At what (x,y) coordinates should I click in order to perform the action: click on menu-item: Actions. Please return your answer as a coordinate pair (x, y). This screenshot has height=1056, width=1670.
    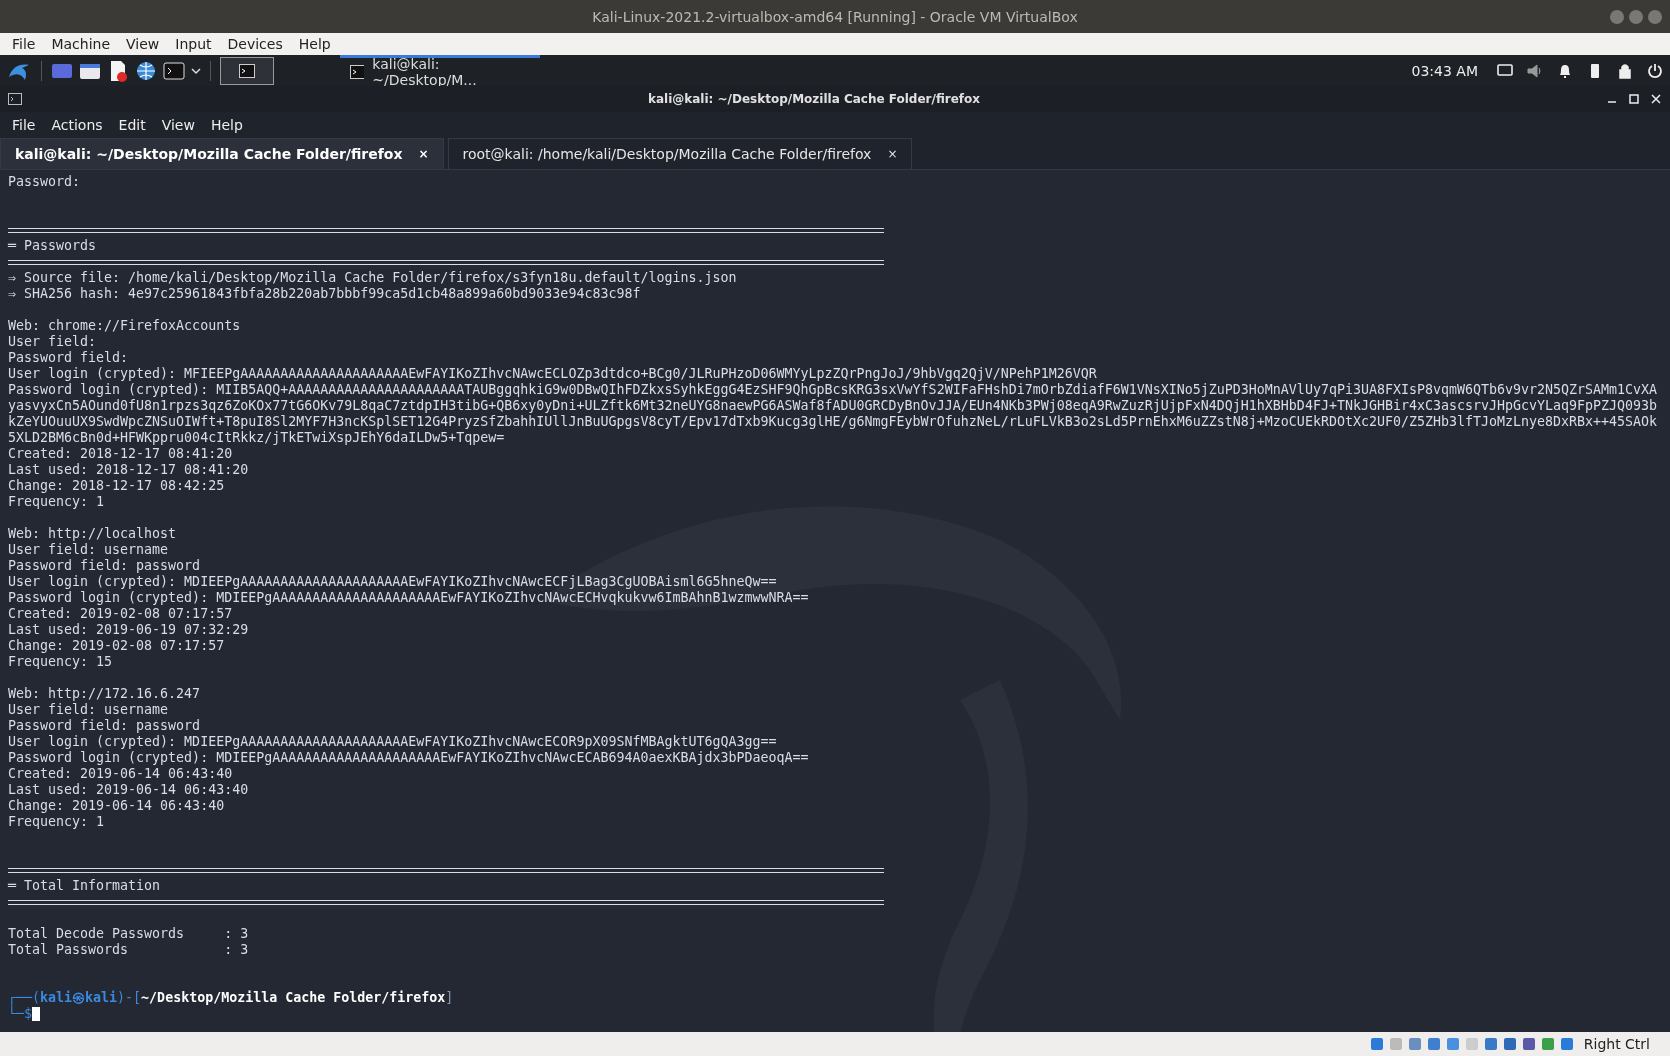
    Looking at the image, I should click on (77, 125).